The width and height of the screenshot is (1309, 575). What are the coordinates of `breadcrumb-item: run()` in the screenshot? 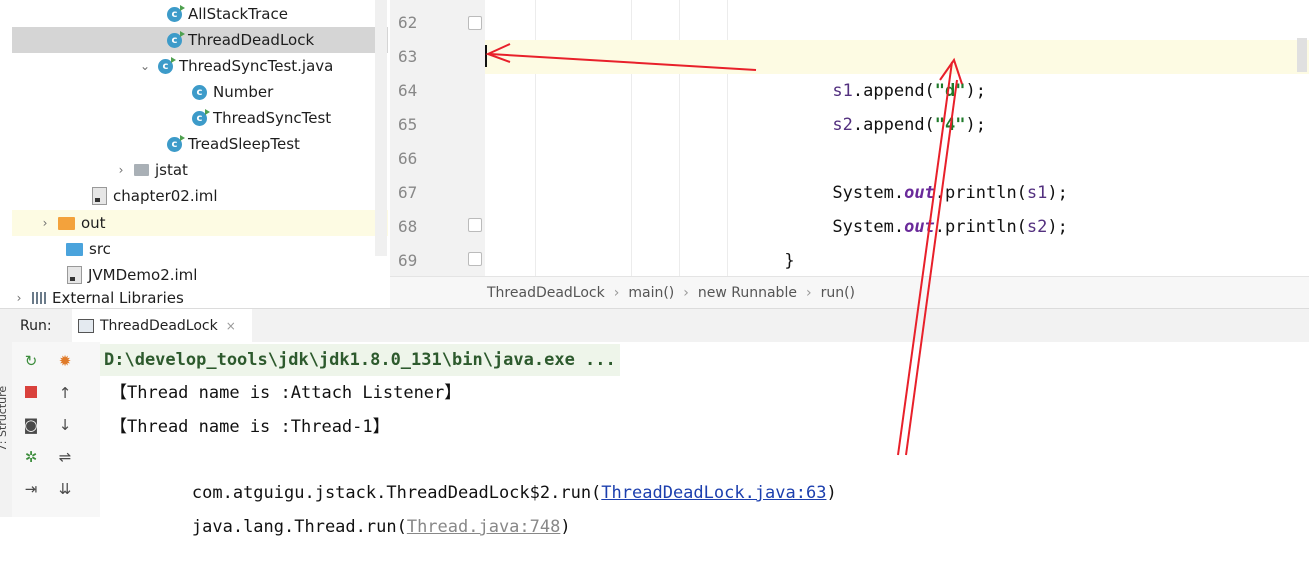 It's located at (838, 293).